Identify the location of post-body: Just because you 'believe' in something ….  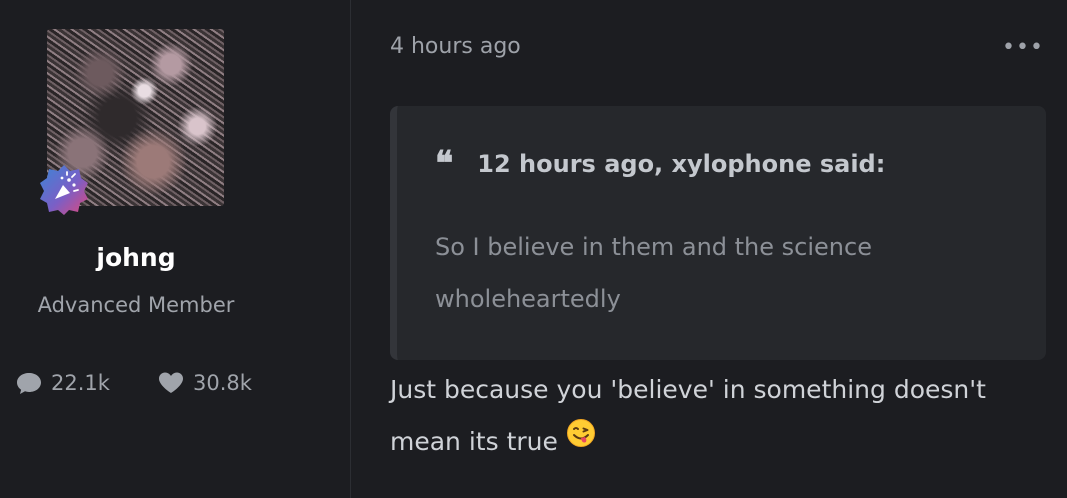
(720, 416).